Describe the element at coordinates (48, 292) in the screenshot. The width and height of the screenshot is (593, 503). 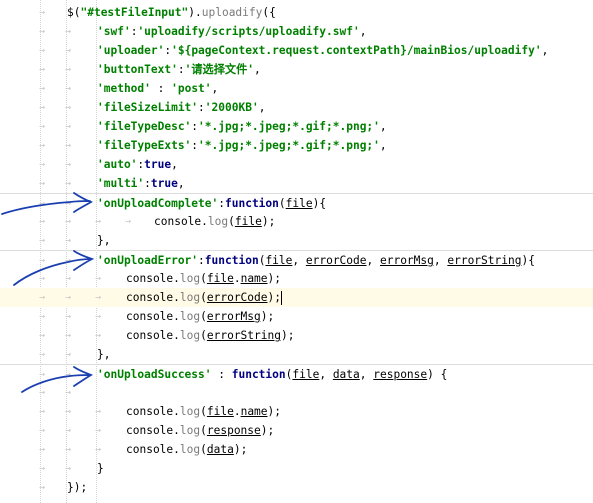
I see `handwritten-annotations` at that location.